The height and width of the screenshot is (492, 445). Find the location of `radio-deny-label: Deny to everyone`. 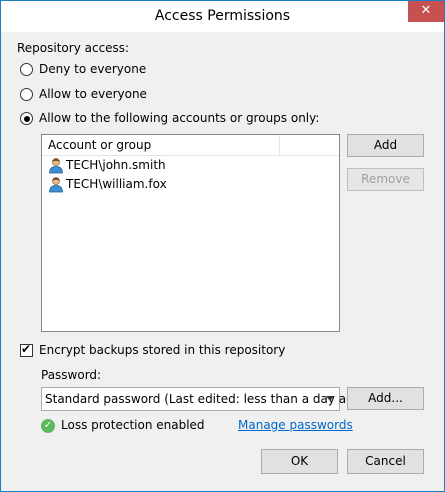

radio-deny-label: Deny to everyone is located at coordinates (92, 69).